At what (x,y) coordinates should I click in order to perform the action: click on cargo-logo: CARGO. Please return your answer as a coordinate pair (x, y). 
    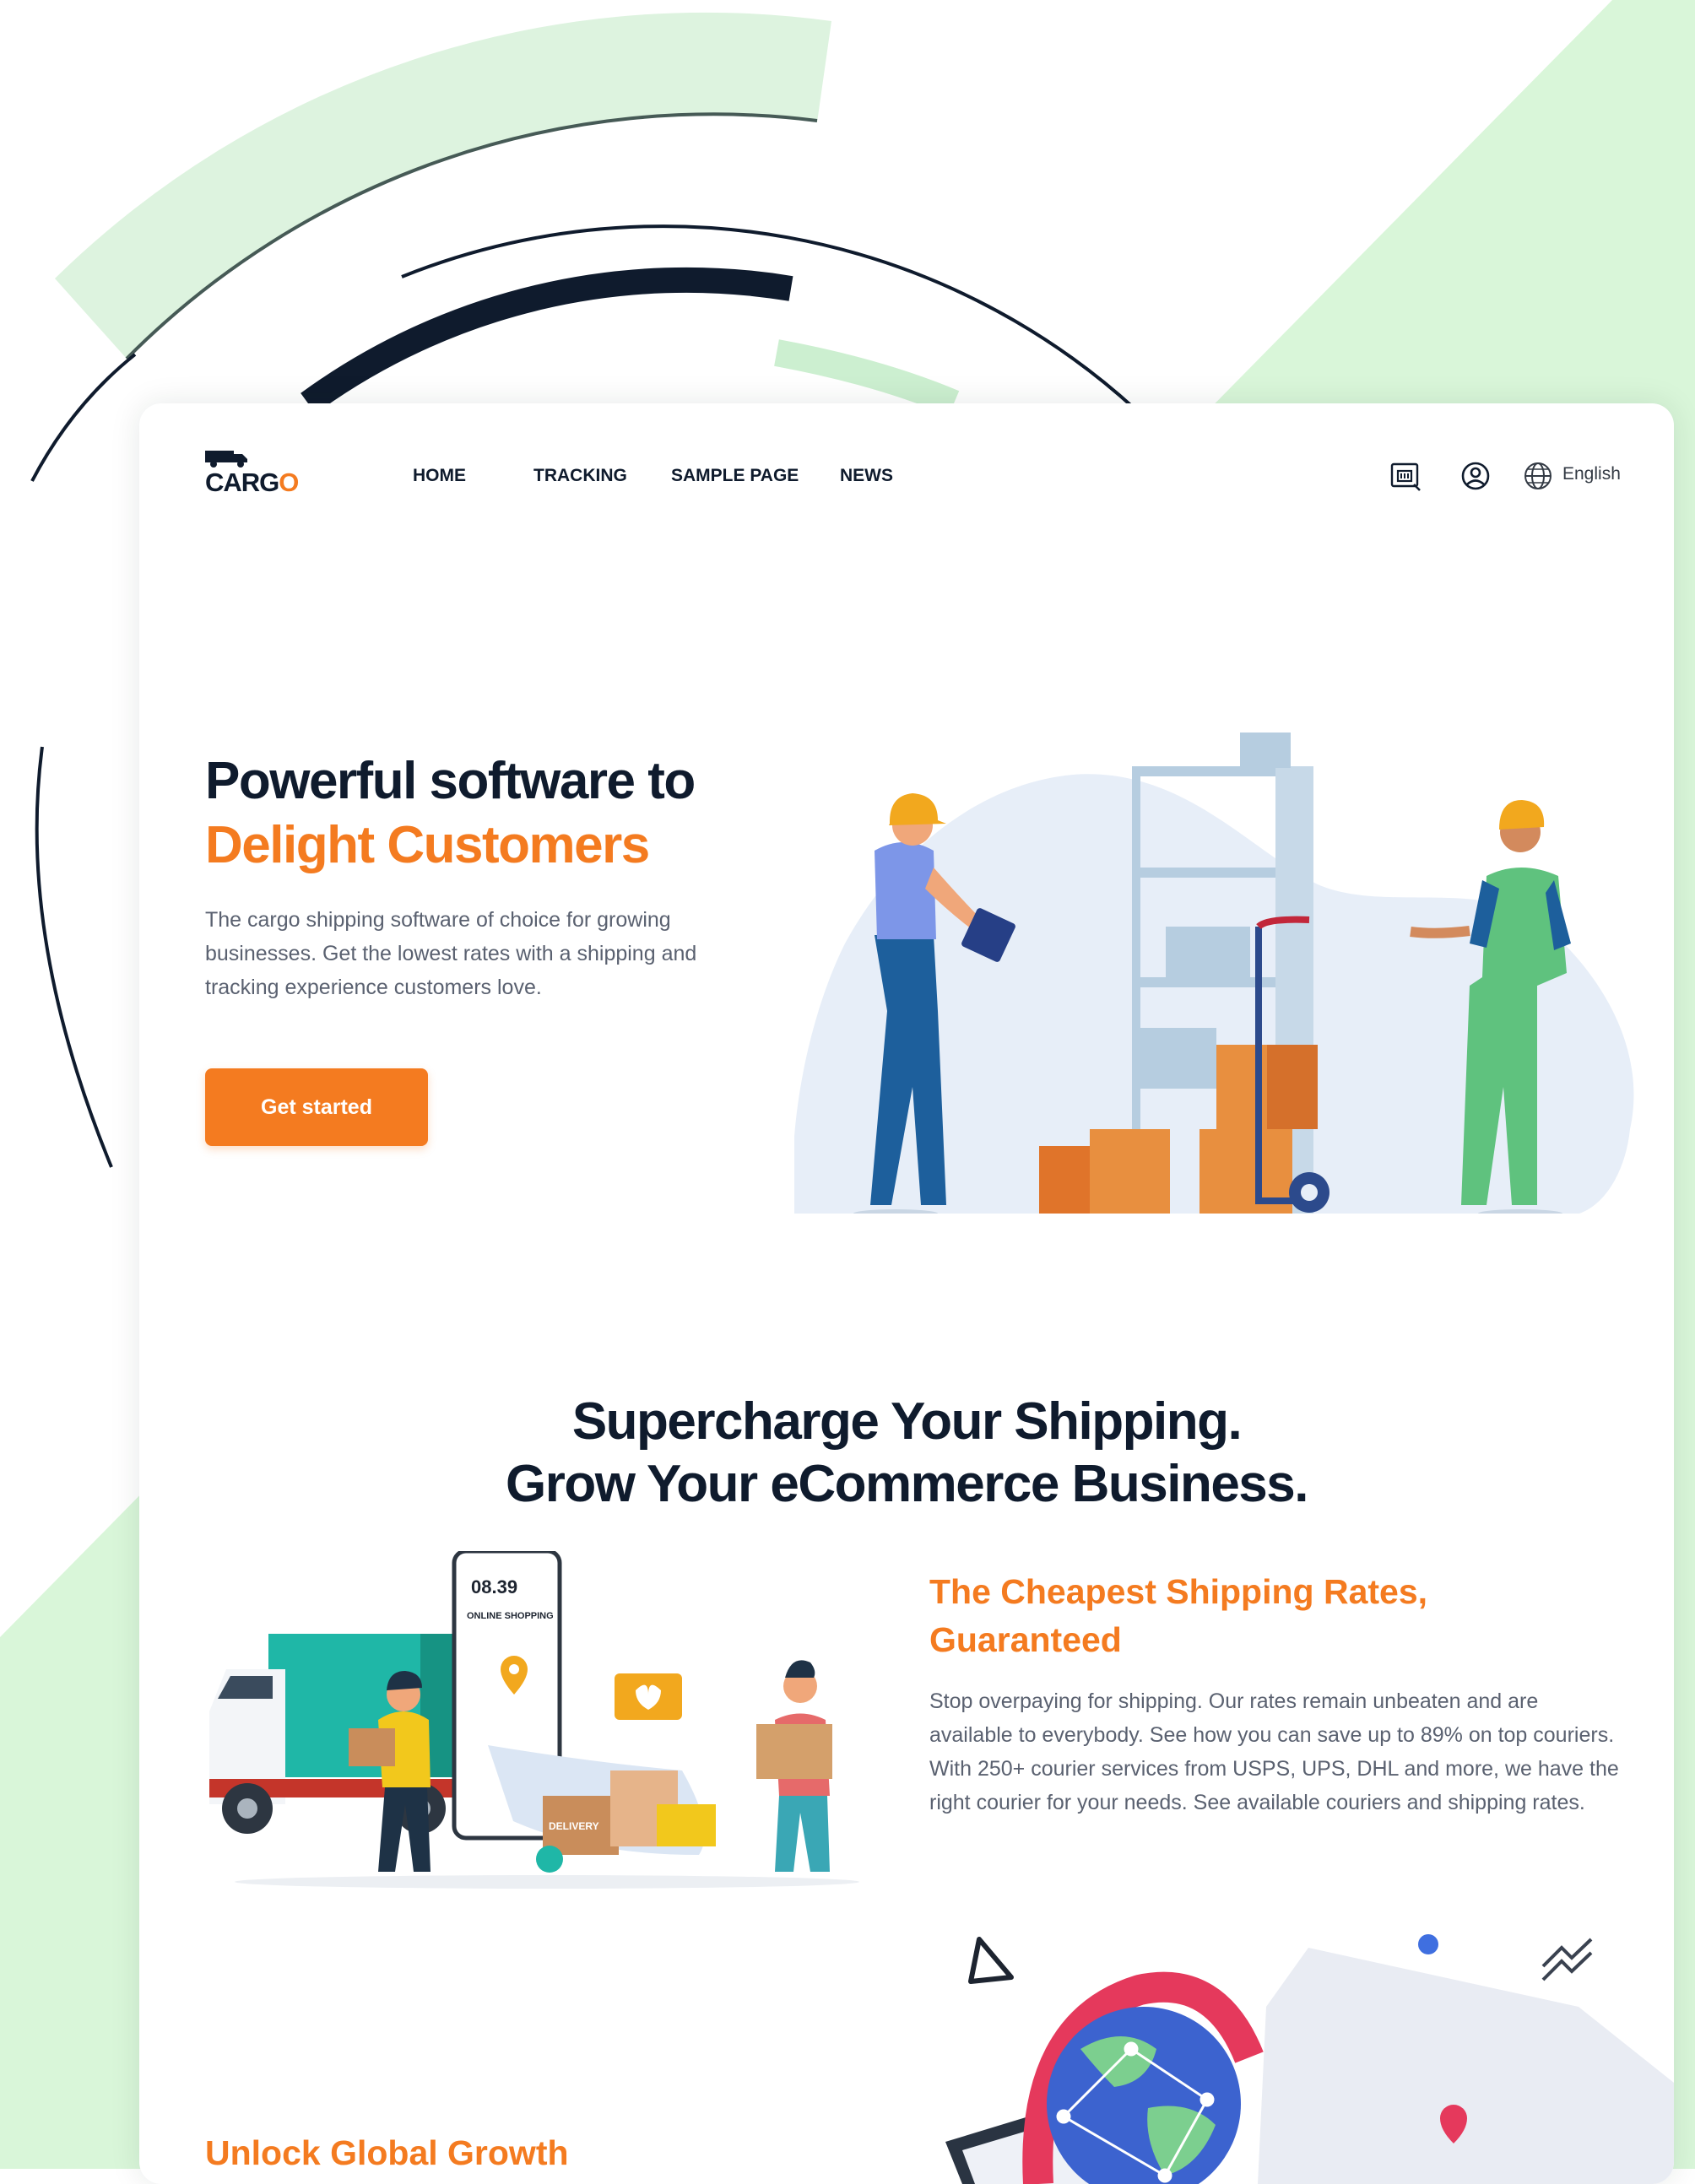
    Looking at the image, I should click on (252, 477).